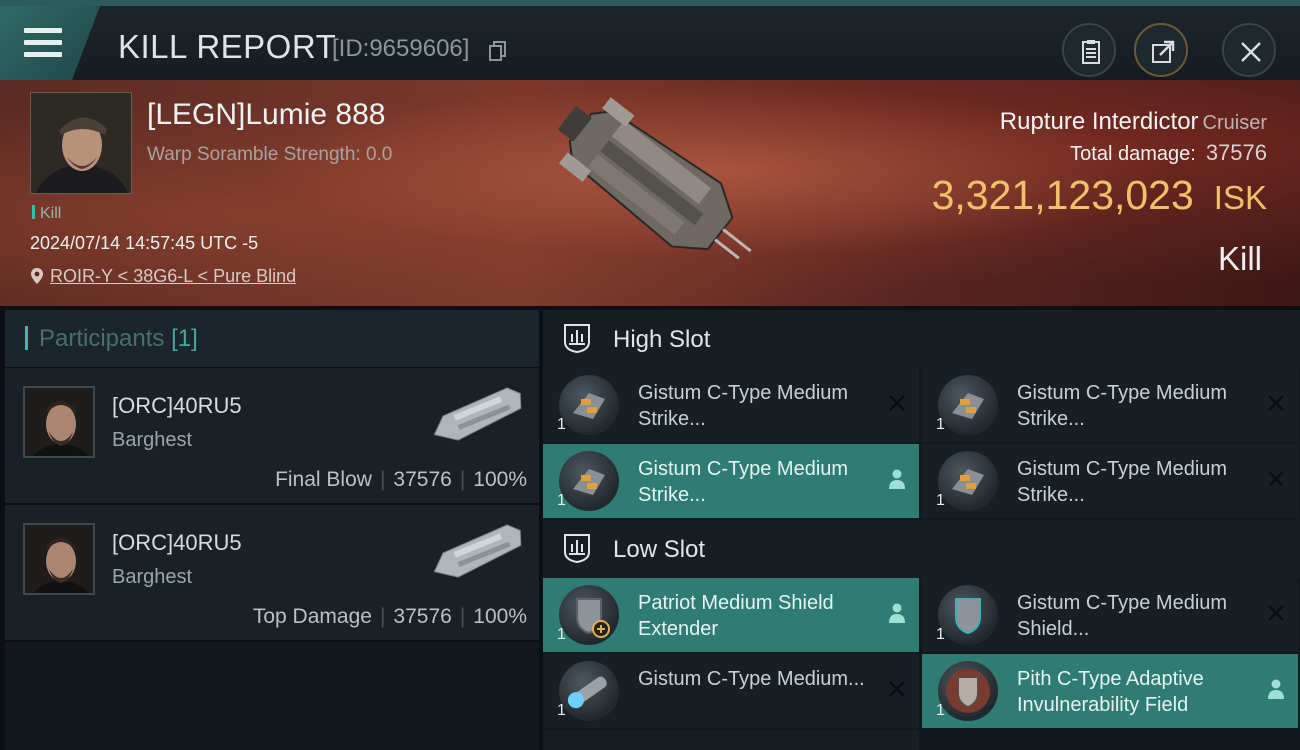 Image resolution: width=1300 pixels, height=750 pixels. Describe the element at coordinates (144, 243) in the screenshot. I see `kill-timestamp: 2024/07/14 14:57:45 UTC -5` at that location.